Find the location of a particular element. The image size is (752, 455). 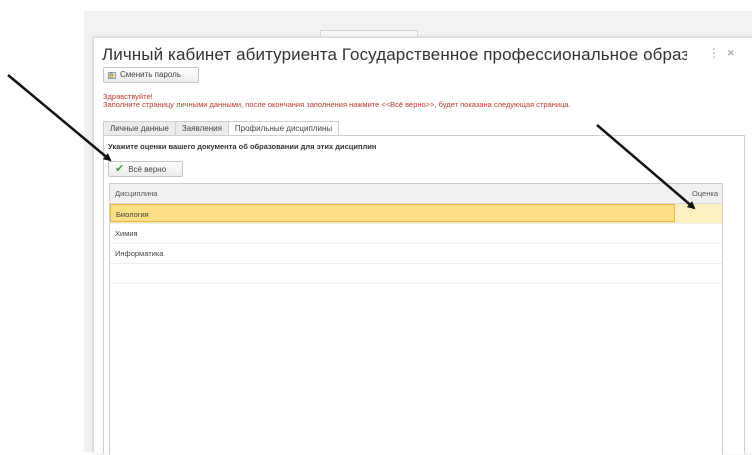

table-header: Дисциплина Оценка is located at coordinates (416, 194).